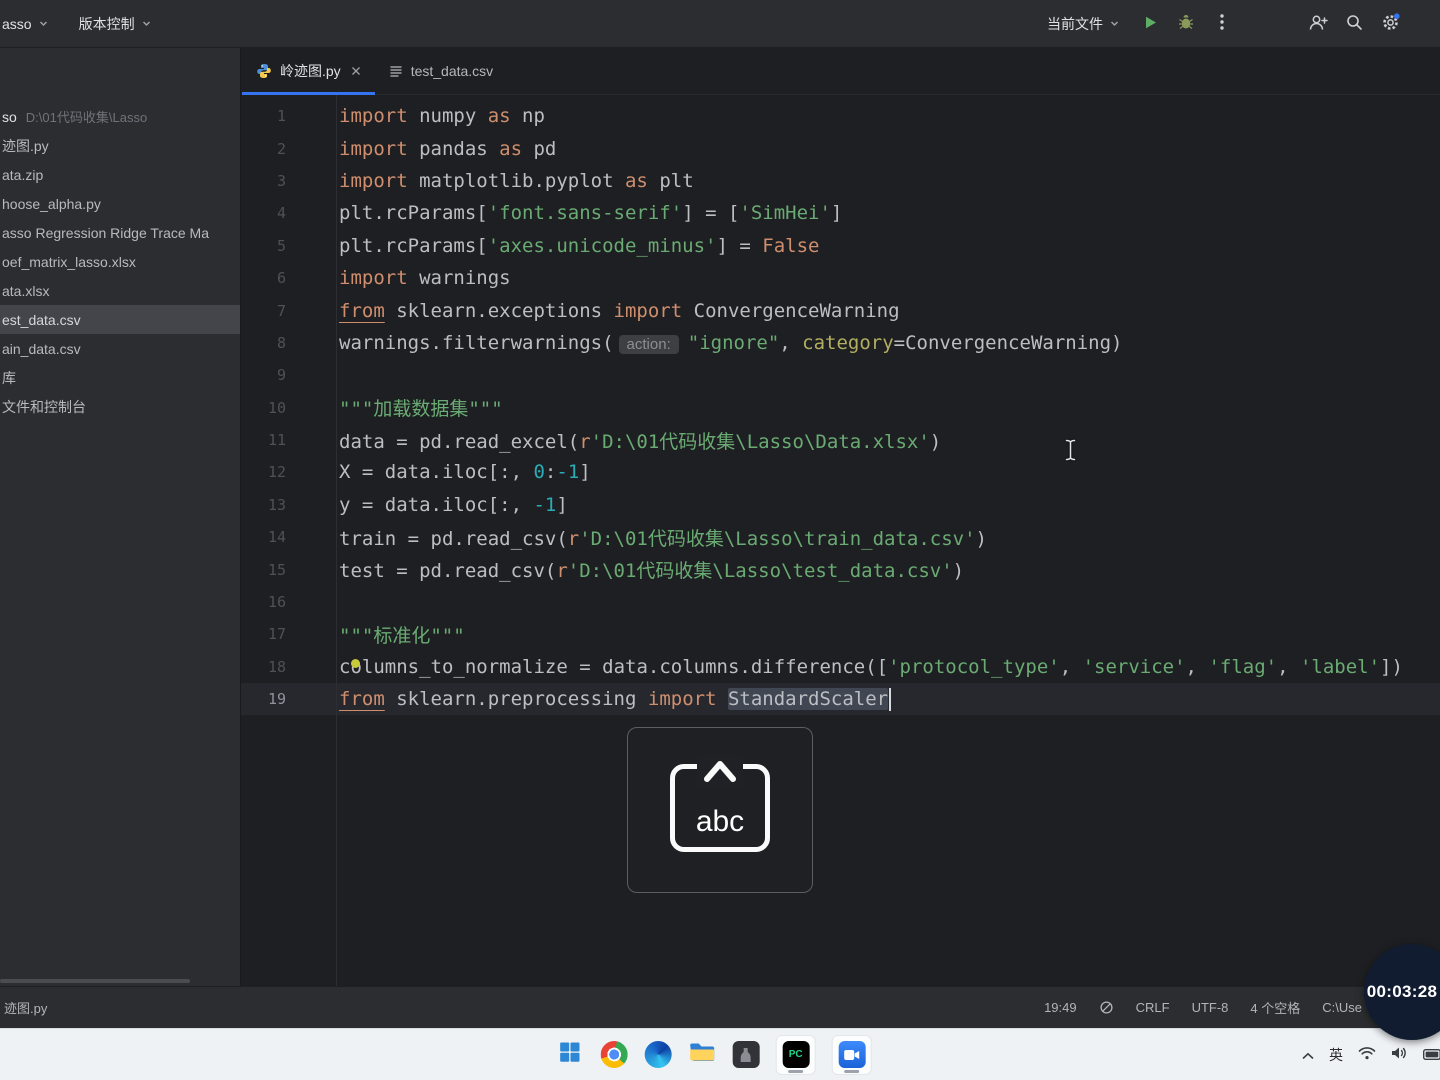 The image size is (1440, 1080). I want to click on project-tree-item: ata.zip, so click(120, 174).